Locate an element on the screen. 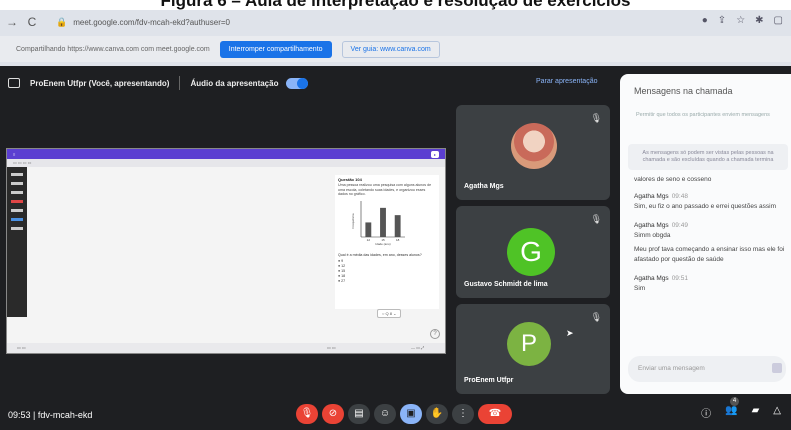 This screenshot has height=430, width=791. chart-tick-label: 18 is located at coordinates (398, 240).